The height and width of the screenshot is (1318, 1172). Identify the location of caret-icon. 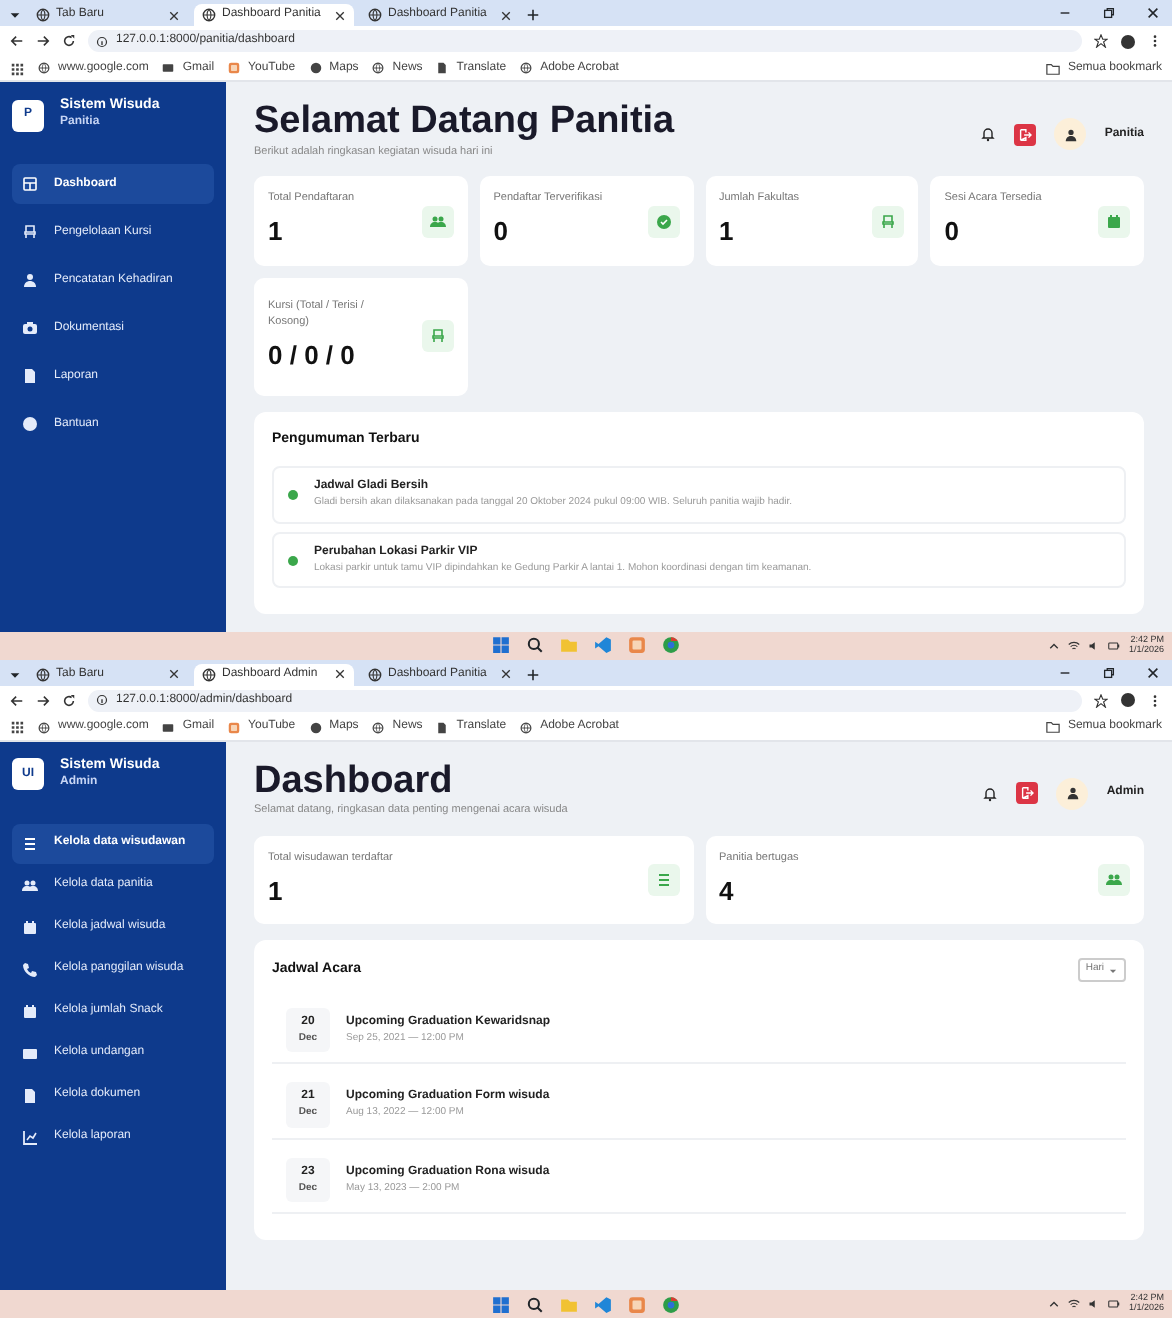
(1113, 970).